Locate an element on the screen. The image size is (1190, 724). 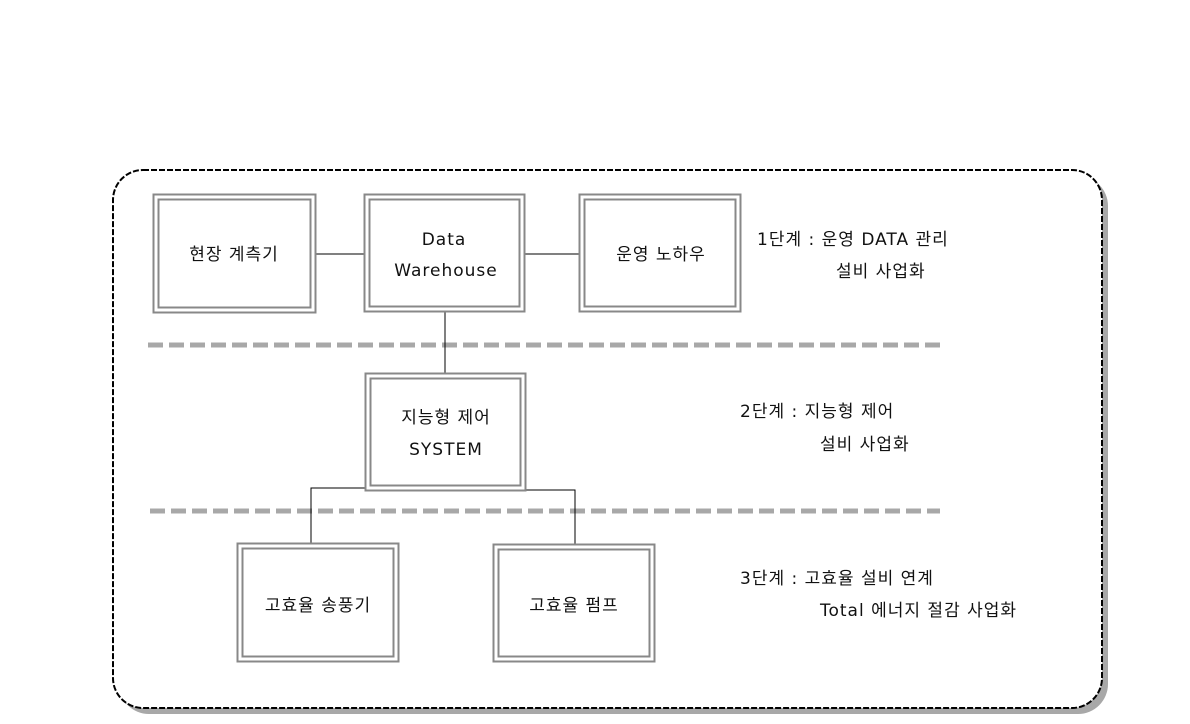
stage2-title: 2단계 : 지능형 제어 is located at coordinates (817, 412).